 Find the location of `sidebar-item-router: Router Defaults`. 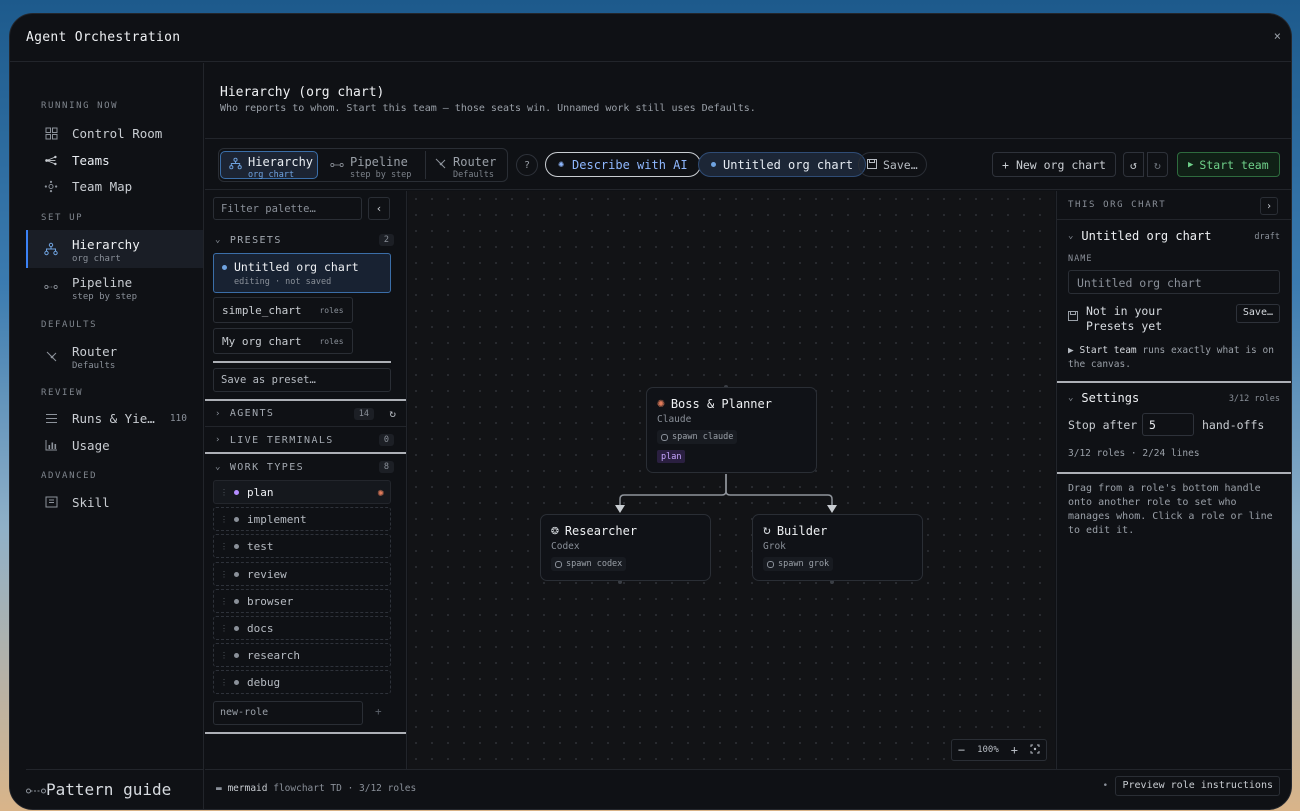

sidebar-item-router: Router Defaults is located at coordinates (114, 356).